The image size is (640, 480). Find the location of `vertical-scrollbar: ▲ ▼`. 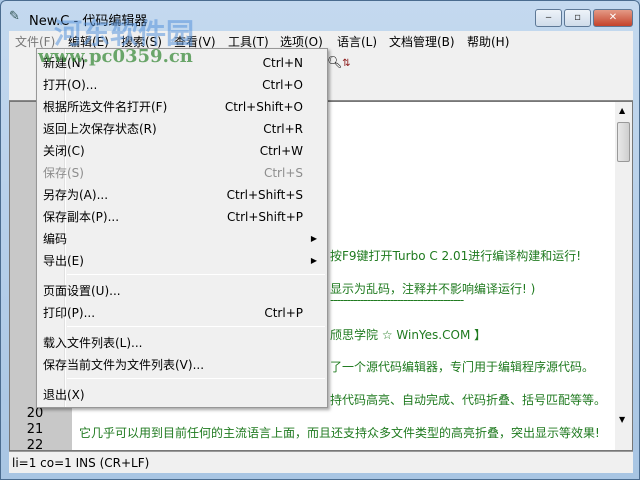

vertical-scrollbar: ▲ ▼ is located at coordinates (623, 276).